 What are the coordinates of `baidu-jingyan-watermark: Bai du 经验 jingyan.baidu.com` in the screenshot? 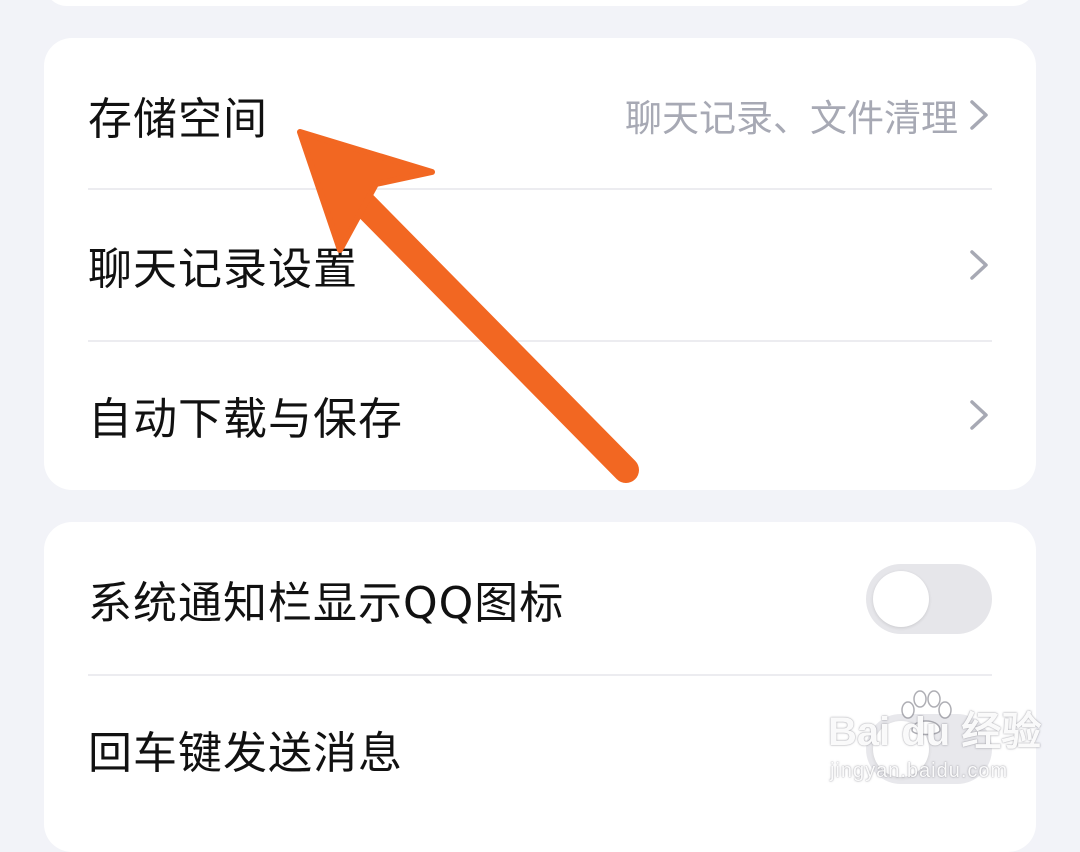 It's located at (934, 740).